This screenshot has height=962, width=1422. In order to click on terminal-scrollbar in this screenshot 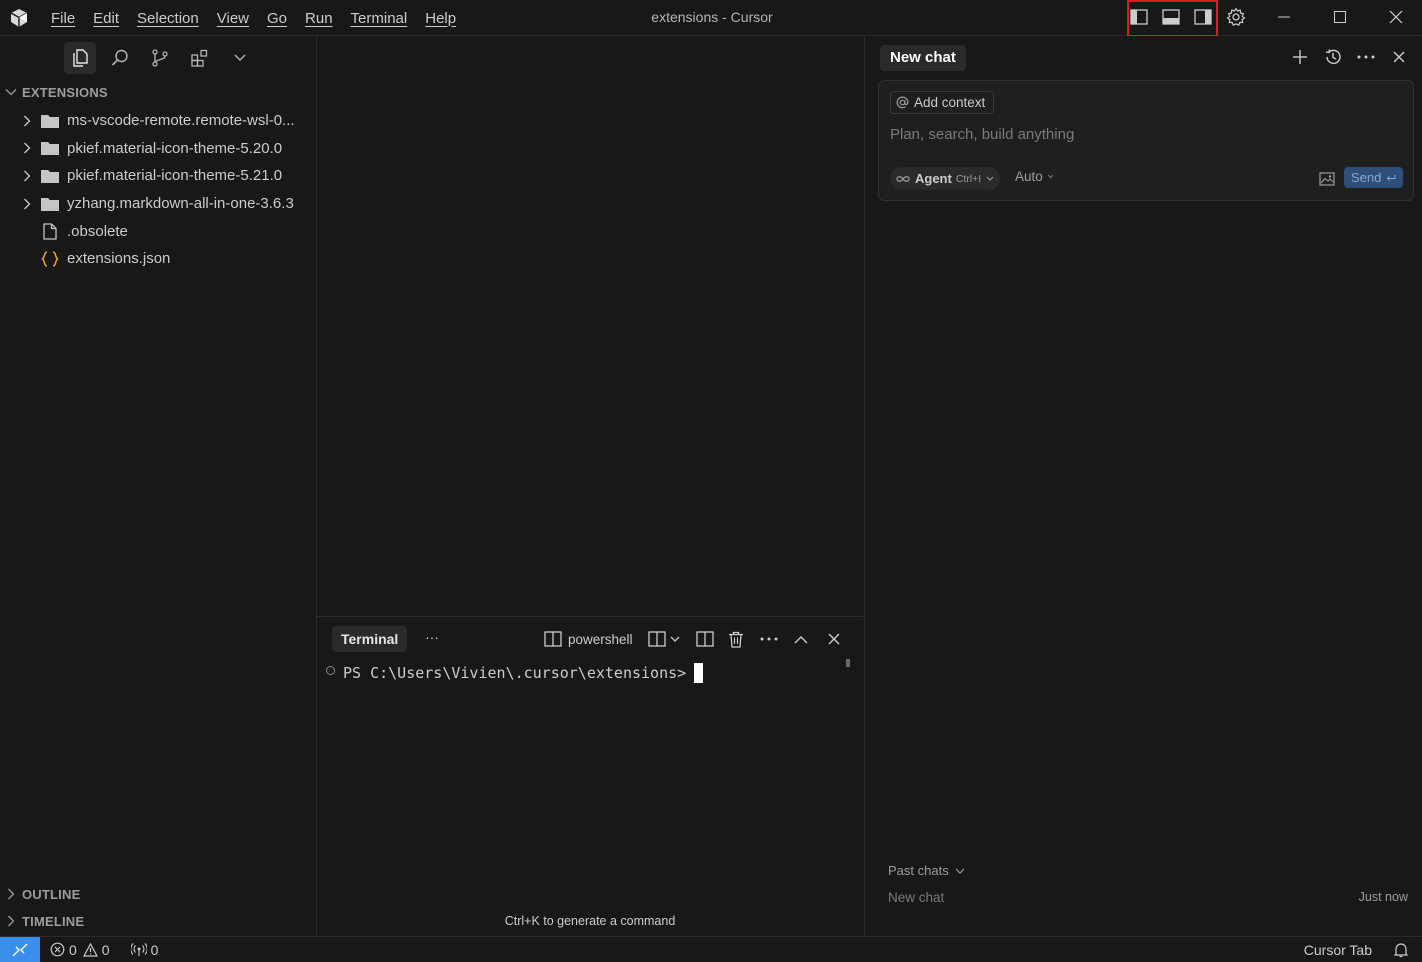, I will do `click(848, 663)`.